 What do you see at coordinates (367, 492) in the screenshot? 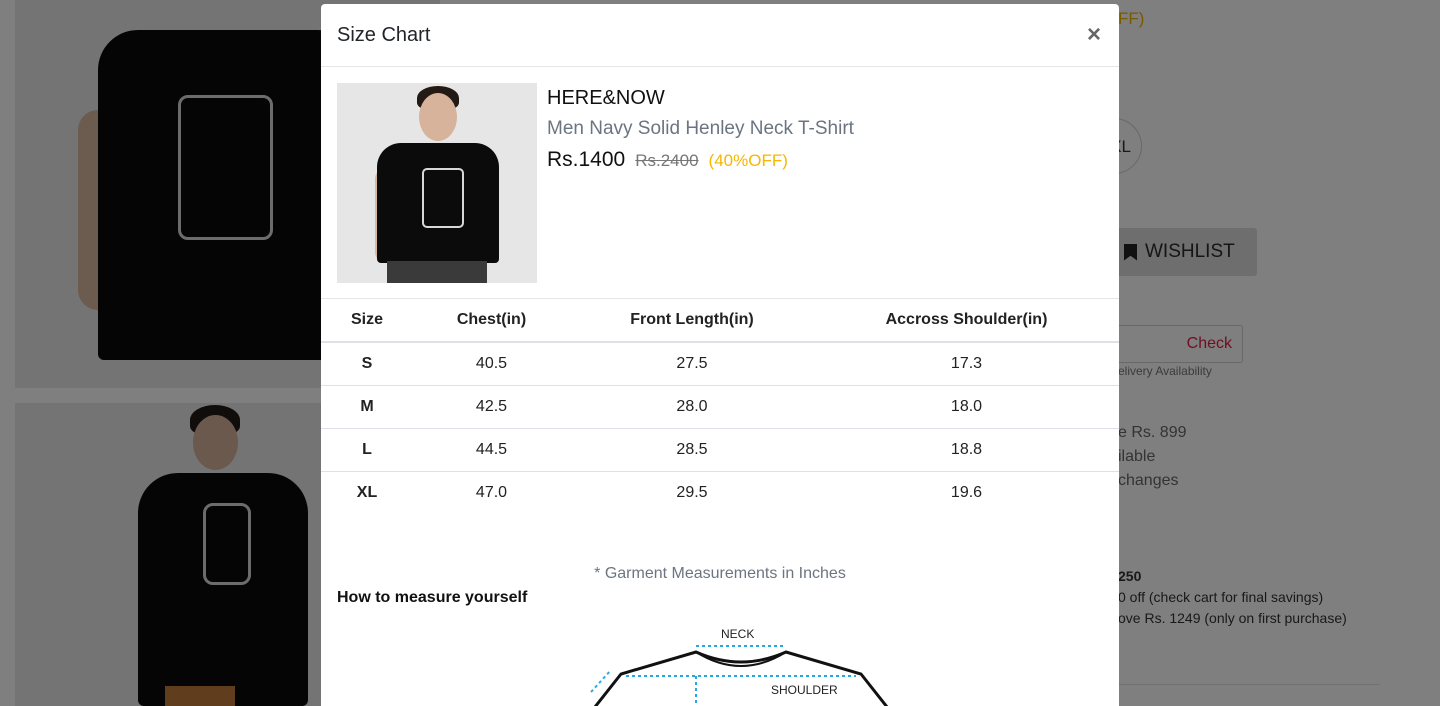
I see `cell-size: XL` at bounding box center [367, 492].